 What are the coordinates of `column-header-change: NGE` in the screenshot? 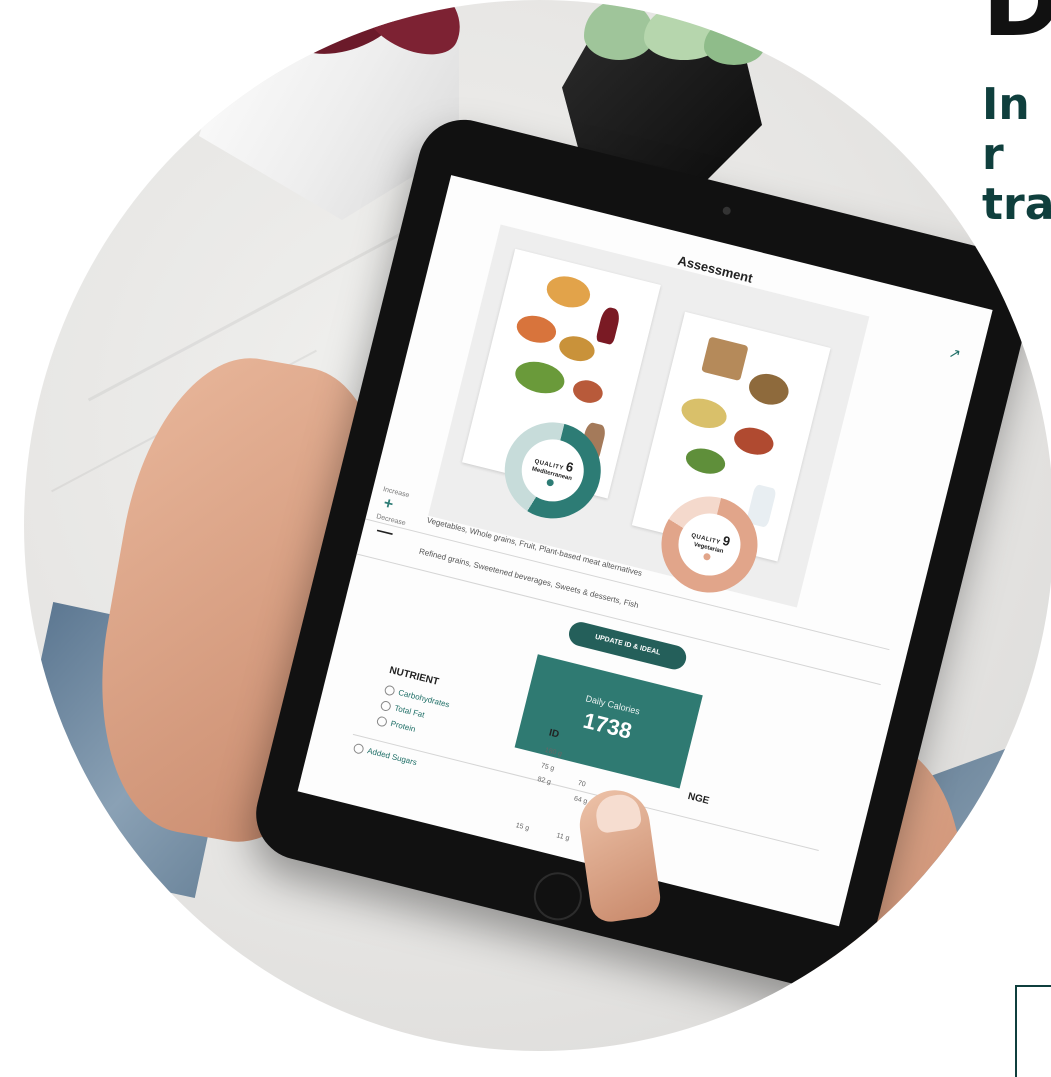 It's located at (698, 798).